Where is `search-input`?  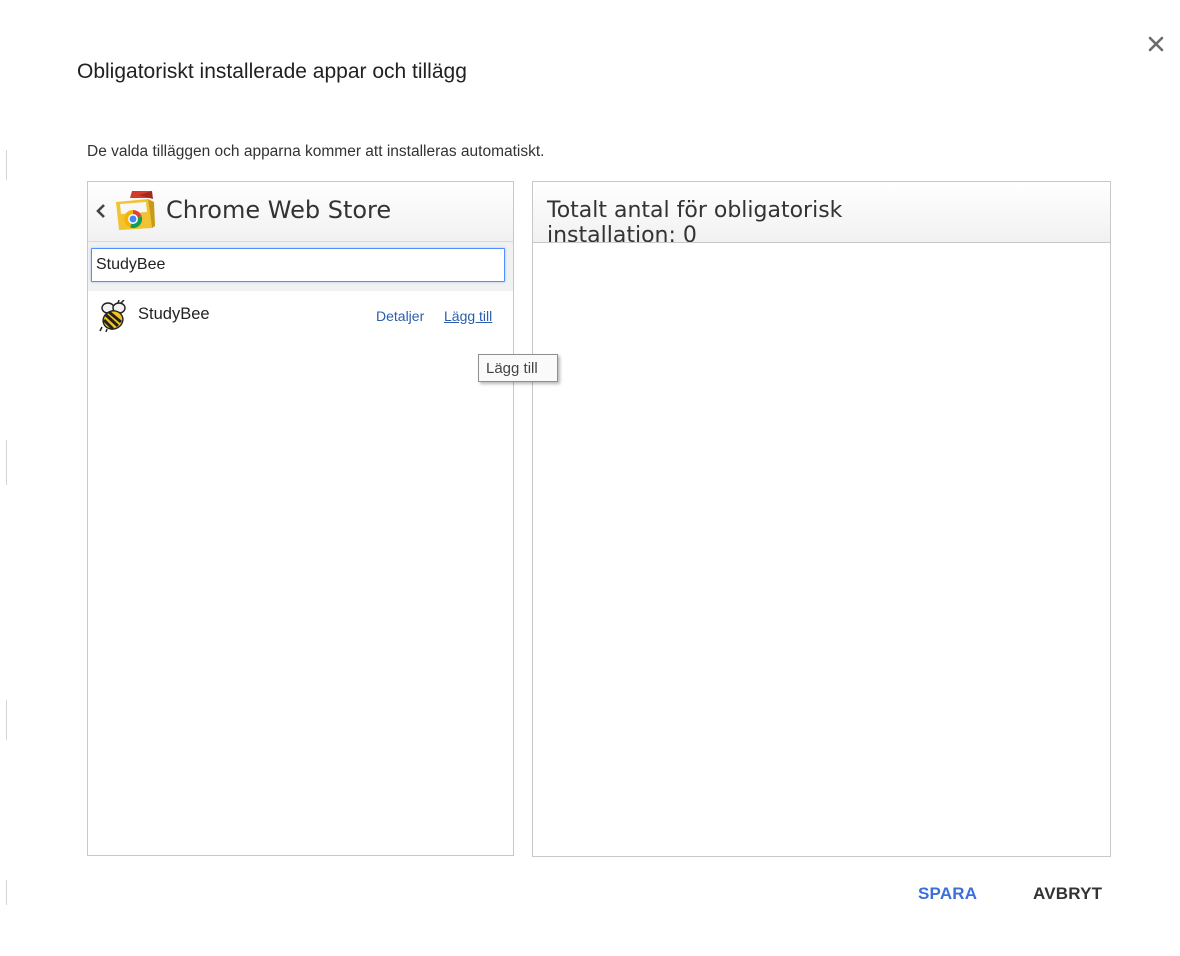 search-input is located at coordinates (298, 265).